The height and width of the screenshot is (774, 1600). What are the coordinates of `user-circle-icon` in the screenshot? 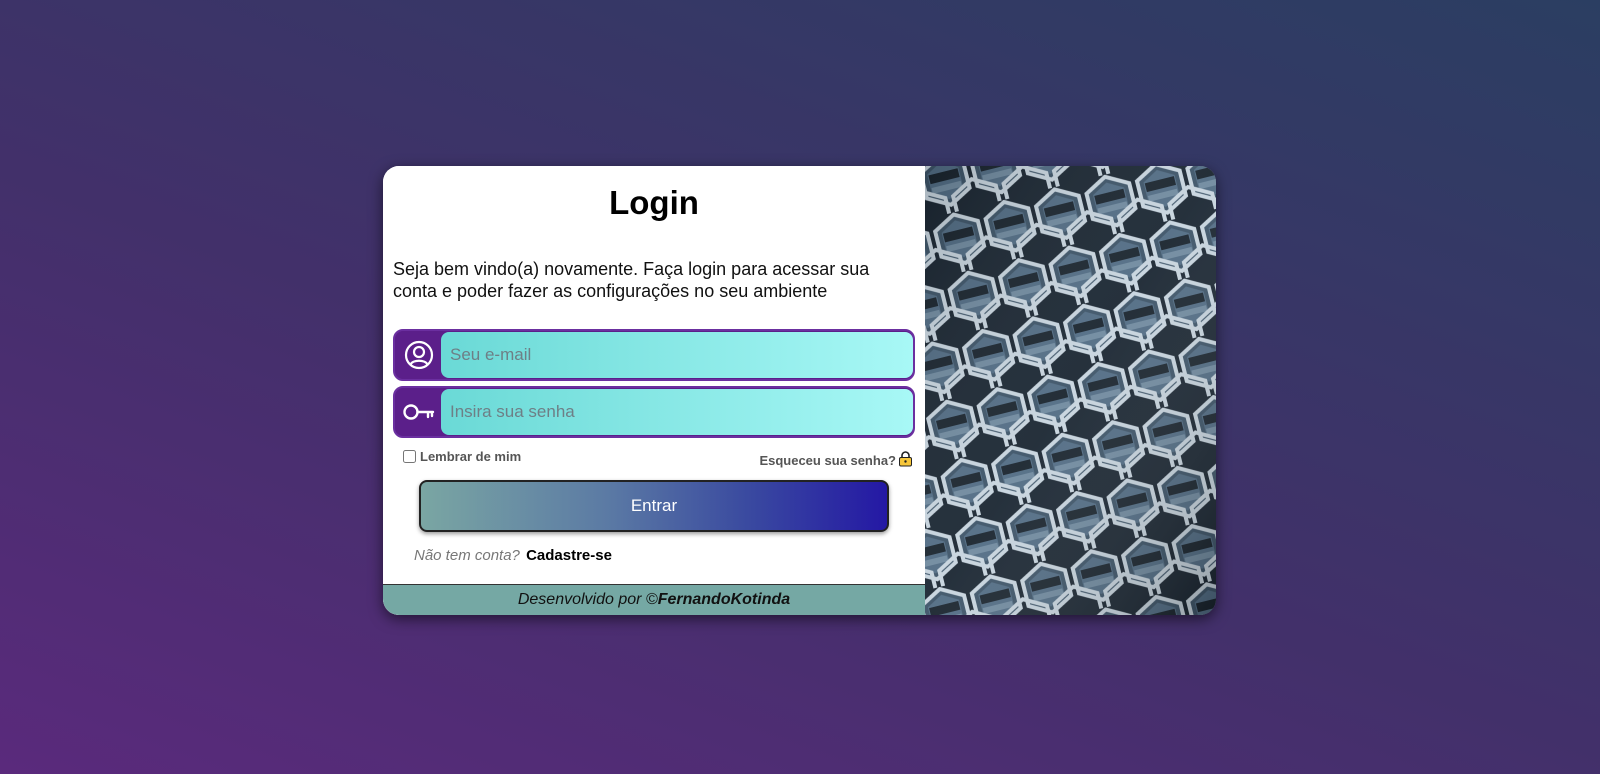 It's located at (419, 355).